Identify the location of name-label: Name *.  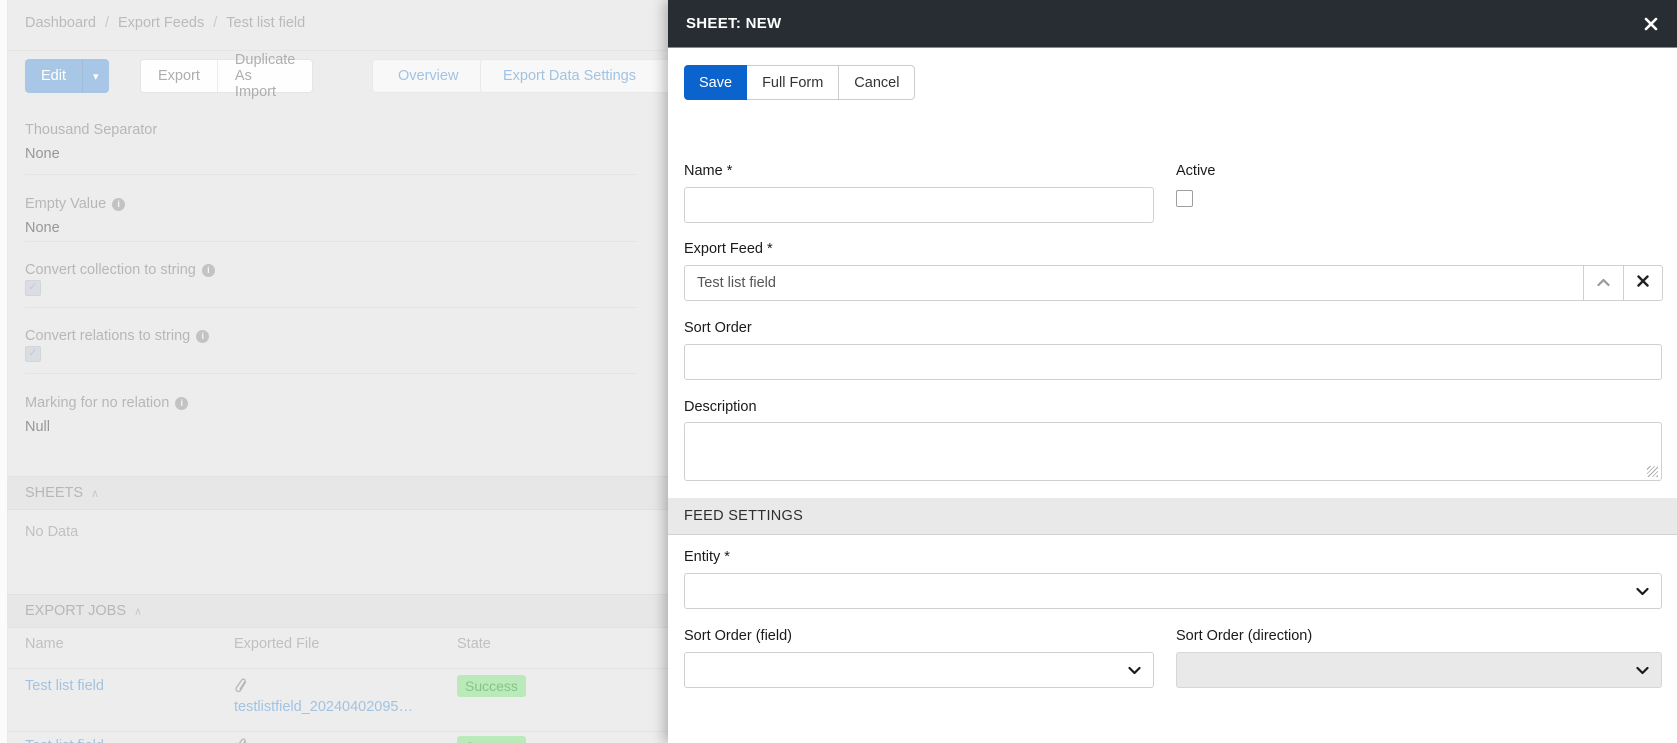
(708, 171).